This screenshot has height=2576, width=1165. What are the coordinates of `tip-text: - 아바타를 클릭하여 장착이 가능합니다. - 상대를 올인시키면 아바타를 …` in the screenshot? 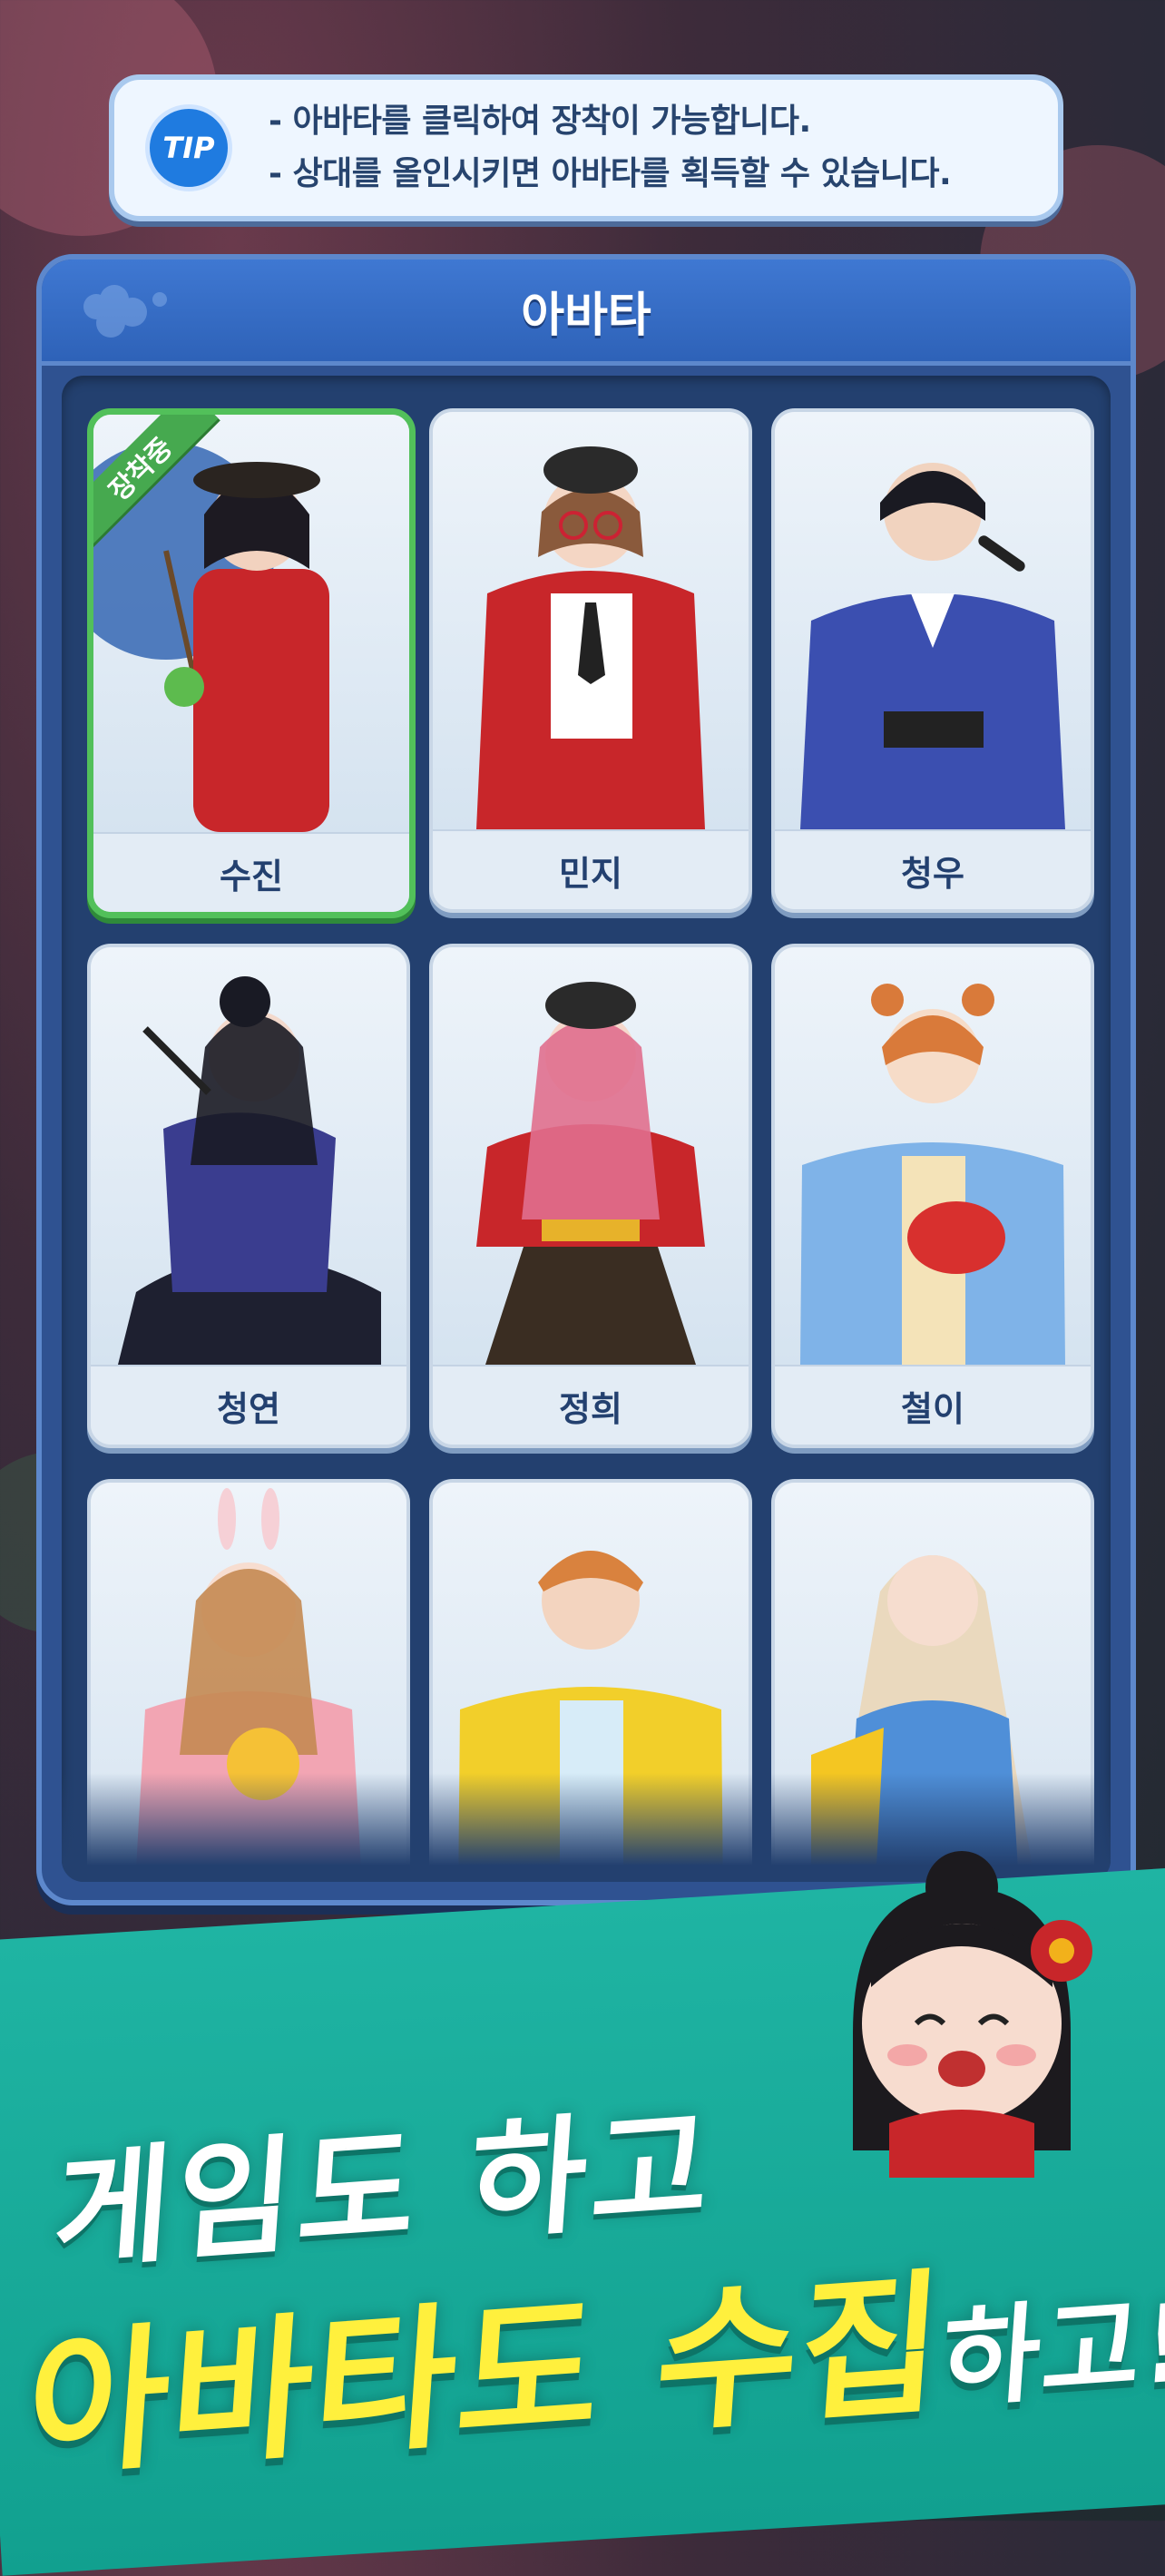 It's located at (610, 148).